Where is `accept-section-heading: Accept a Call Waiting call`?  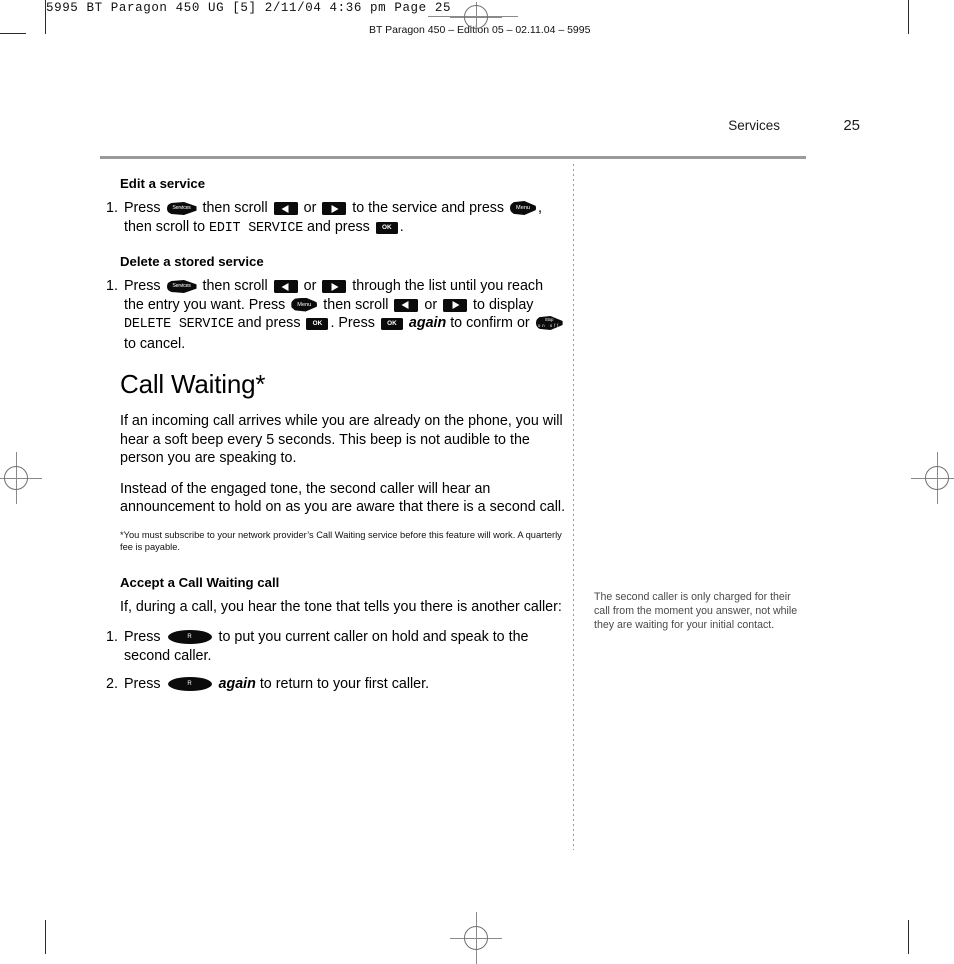
accept-section-heading: Accept a Call Waiting call is located at coordinates (200, 582).